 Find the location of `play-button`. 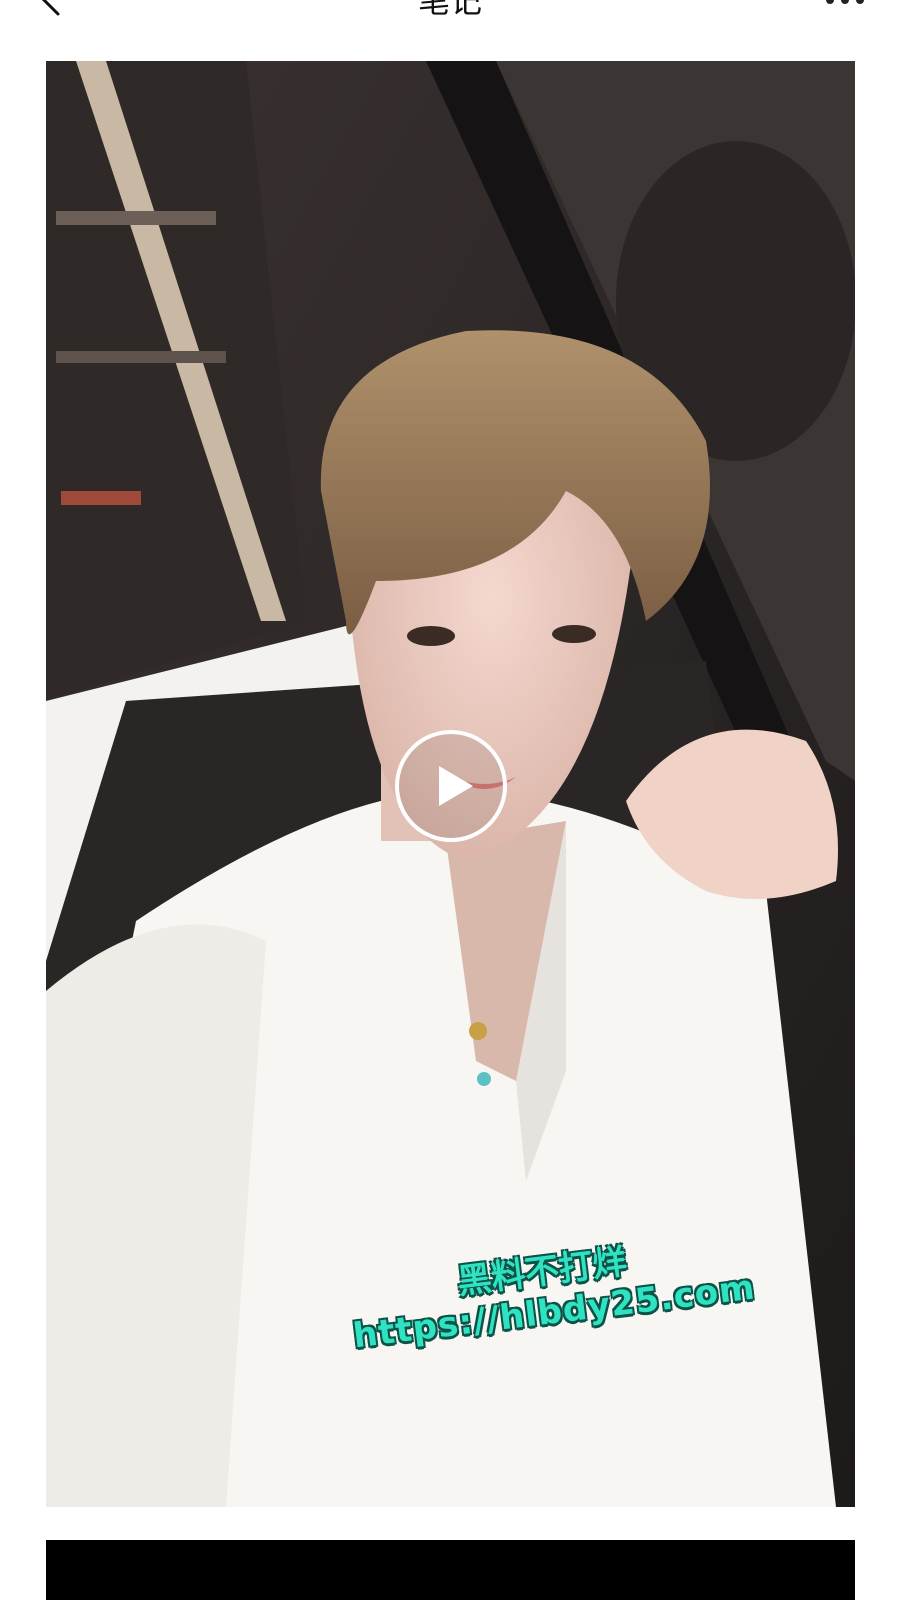

play-button is located at coordinates (451, 786).